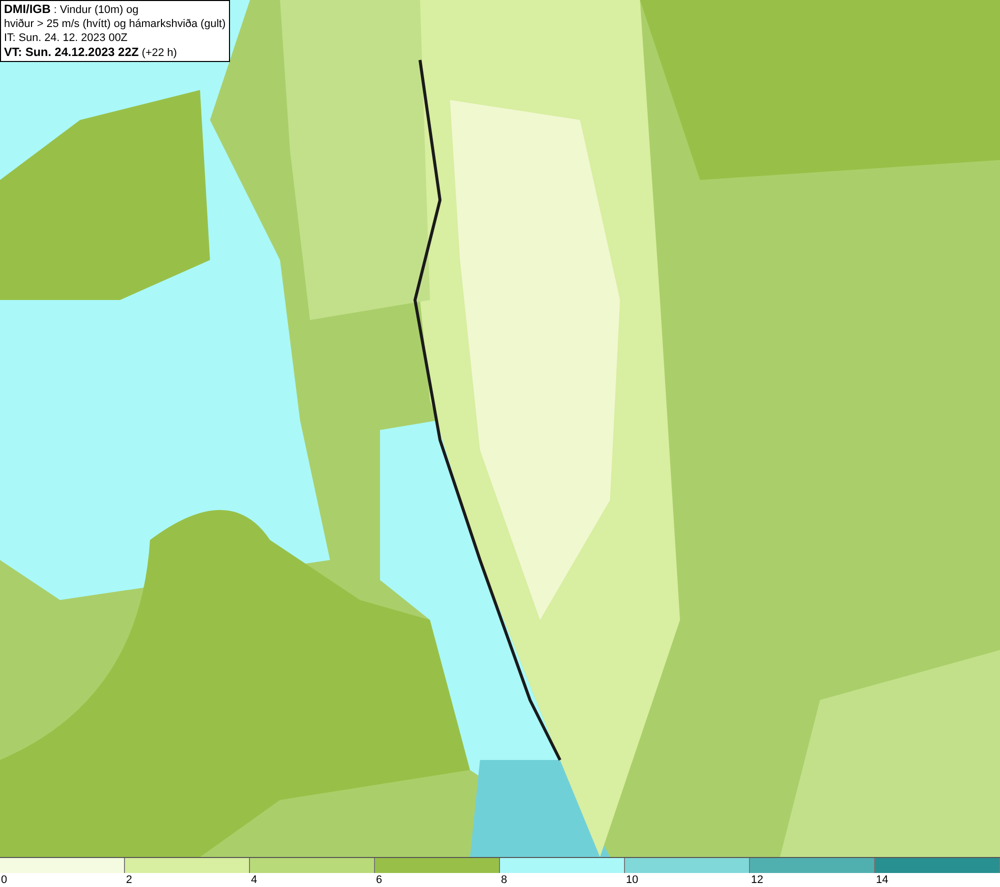 This screenshot has width=1000, height=887. I want to click on legend-label: 14, so click(881, 880).